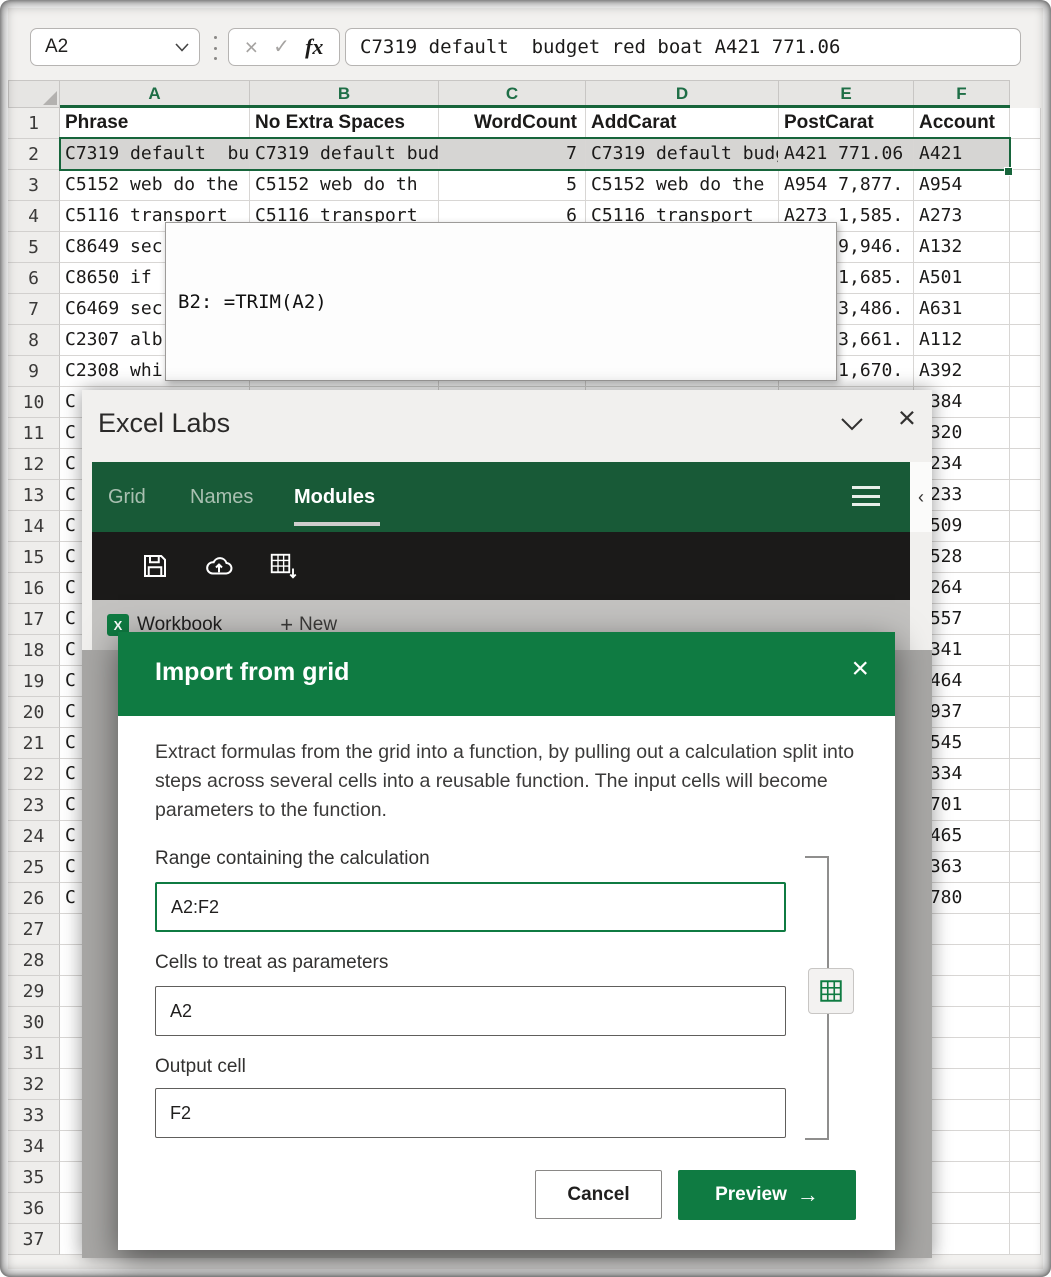  What do you see at coordinates (962, 216) in the screenshot?
I see `grid-cell: A273` at bounding box center [962, 216].